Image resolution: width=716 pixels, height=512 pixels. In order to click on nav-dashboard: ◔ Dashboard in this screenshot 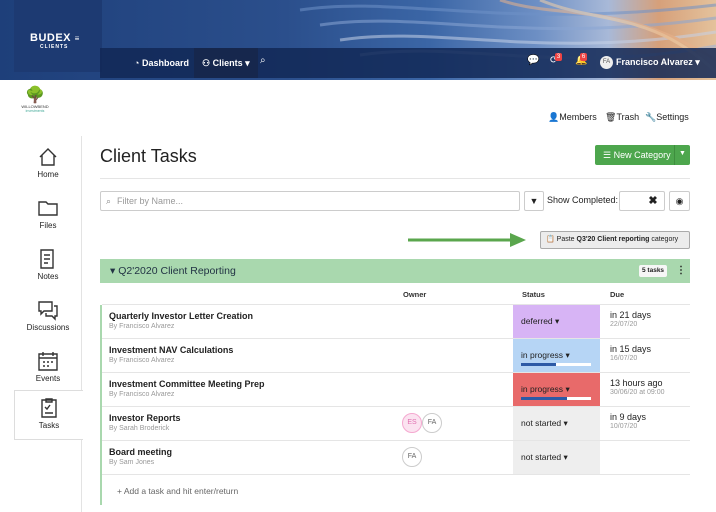, I will do `click(161, 63)`.